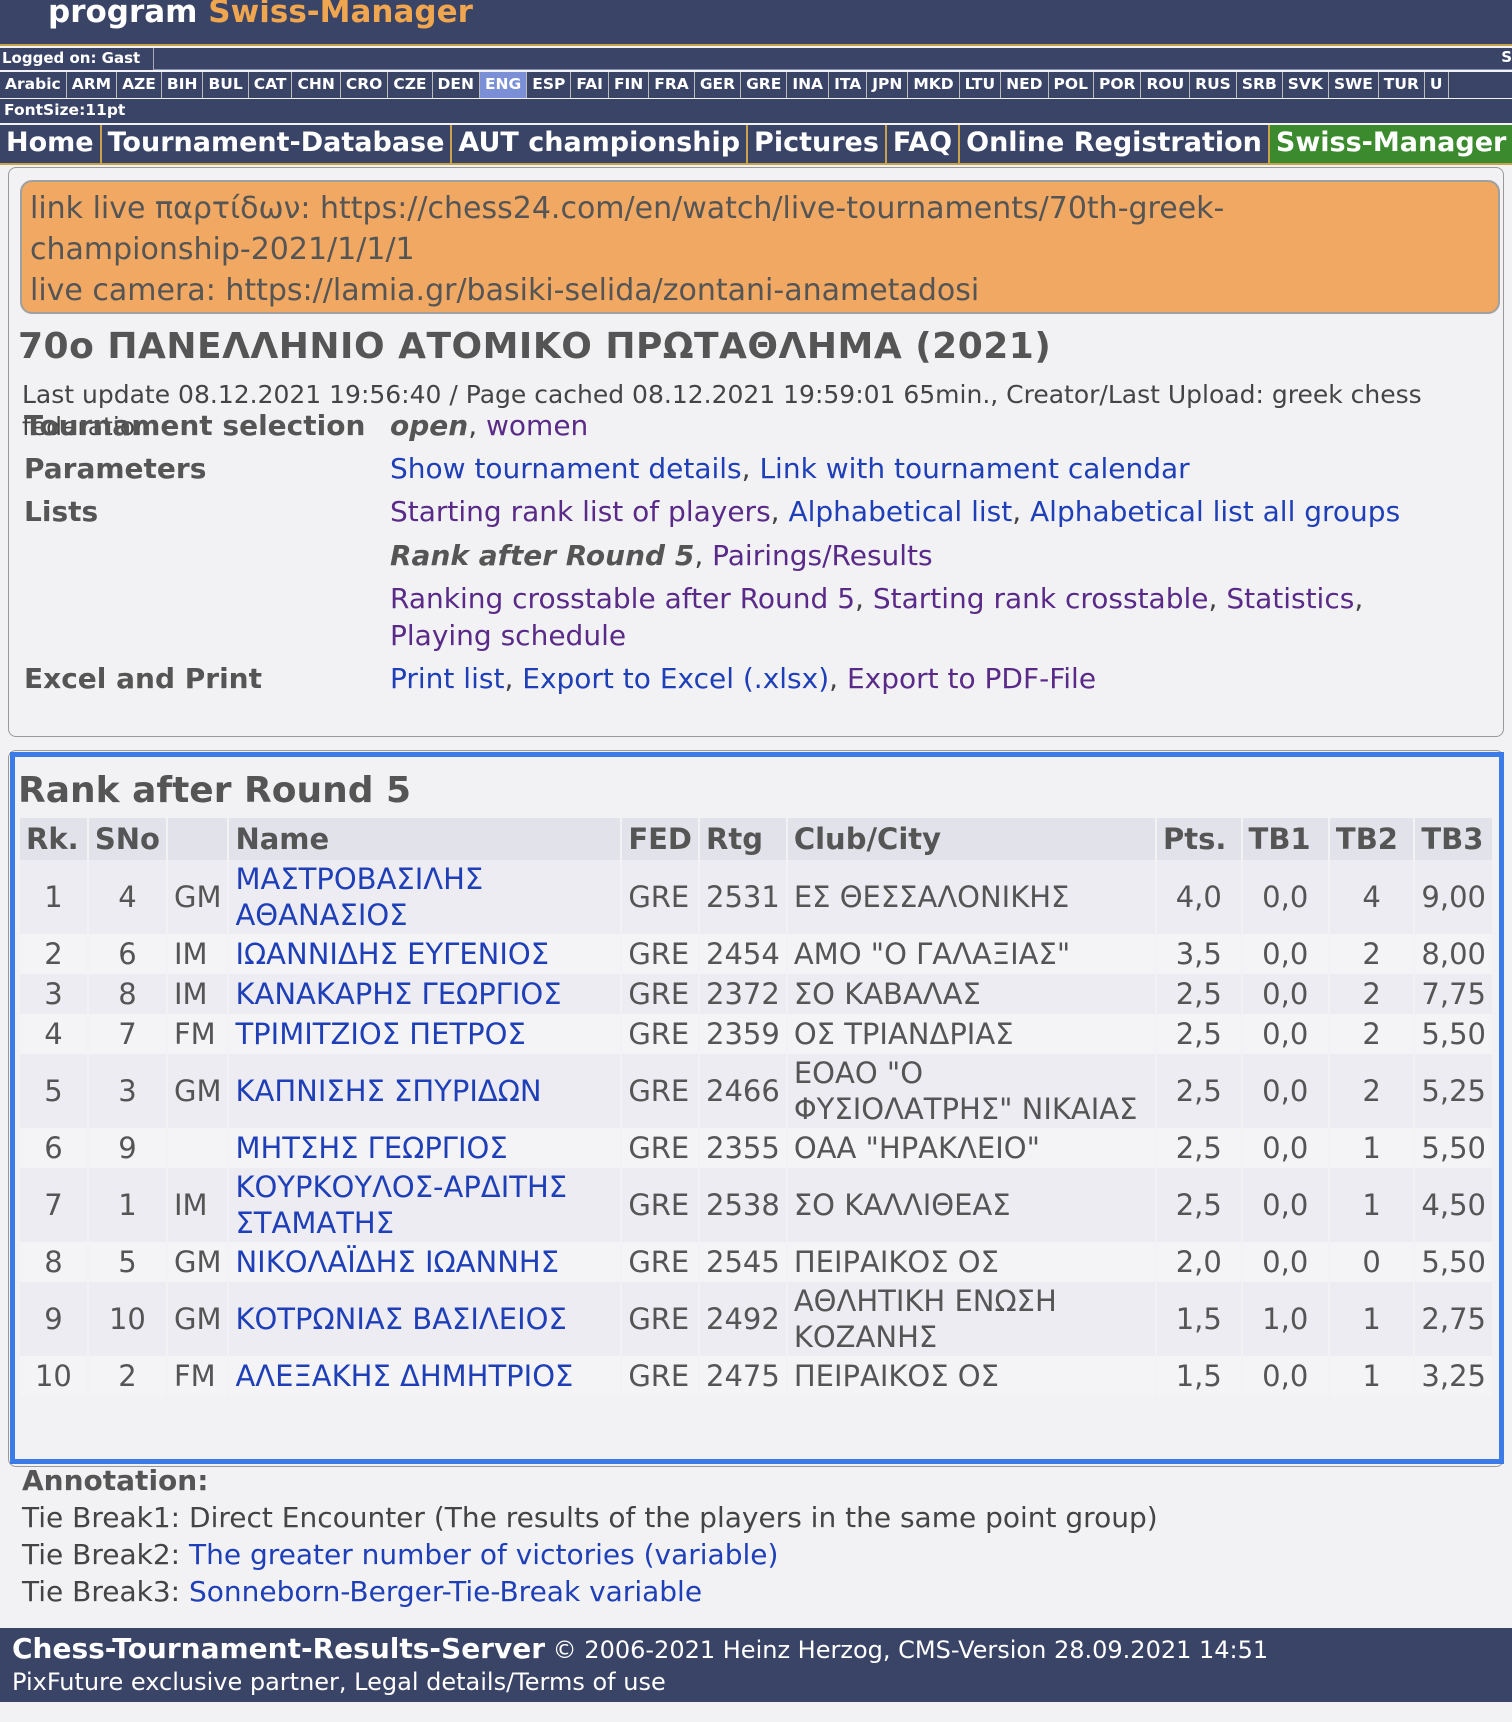  Describe the element at coordinates (661, 897) in the screenshot. I see `cell-fed: GRE` at that location.